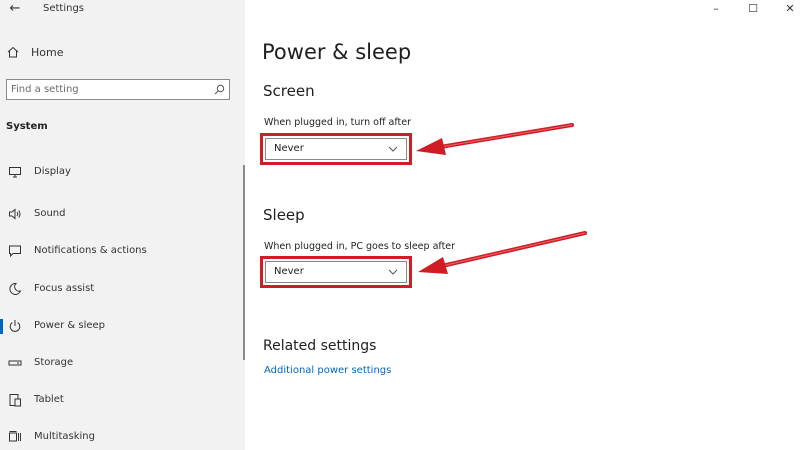 This screenshot has width=800, height=450. What do you see at coordinates (15, 9) in the screenshot?
I see `back-button: ←` at bounding box center [15, 9].